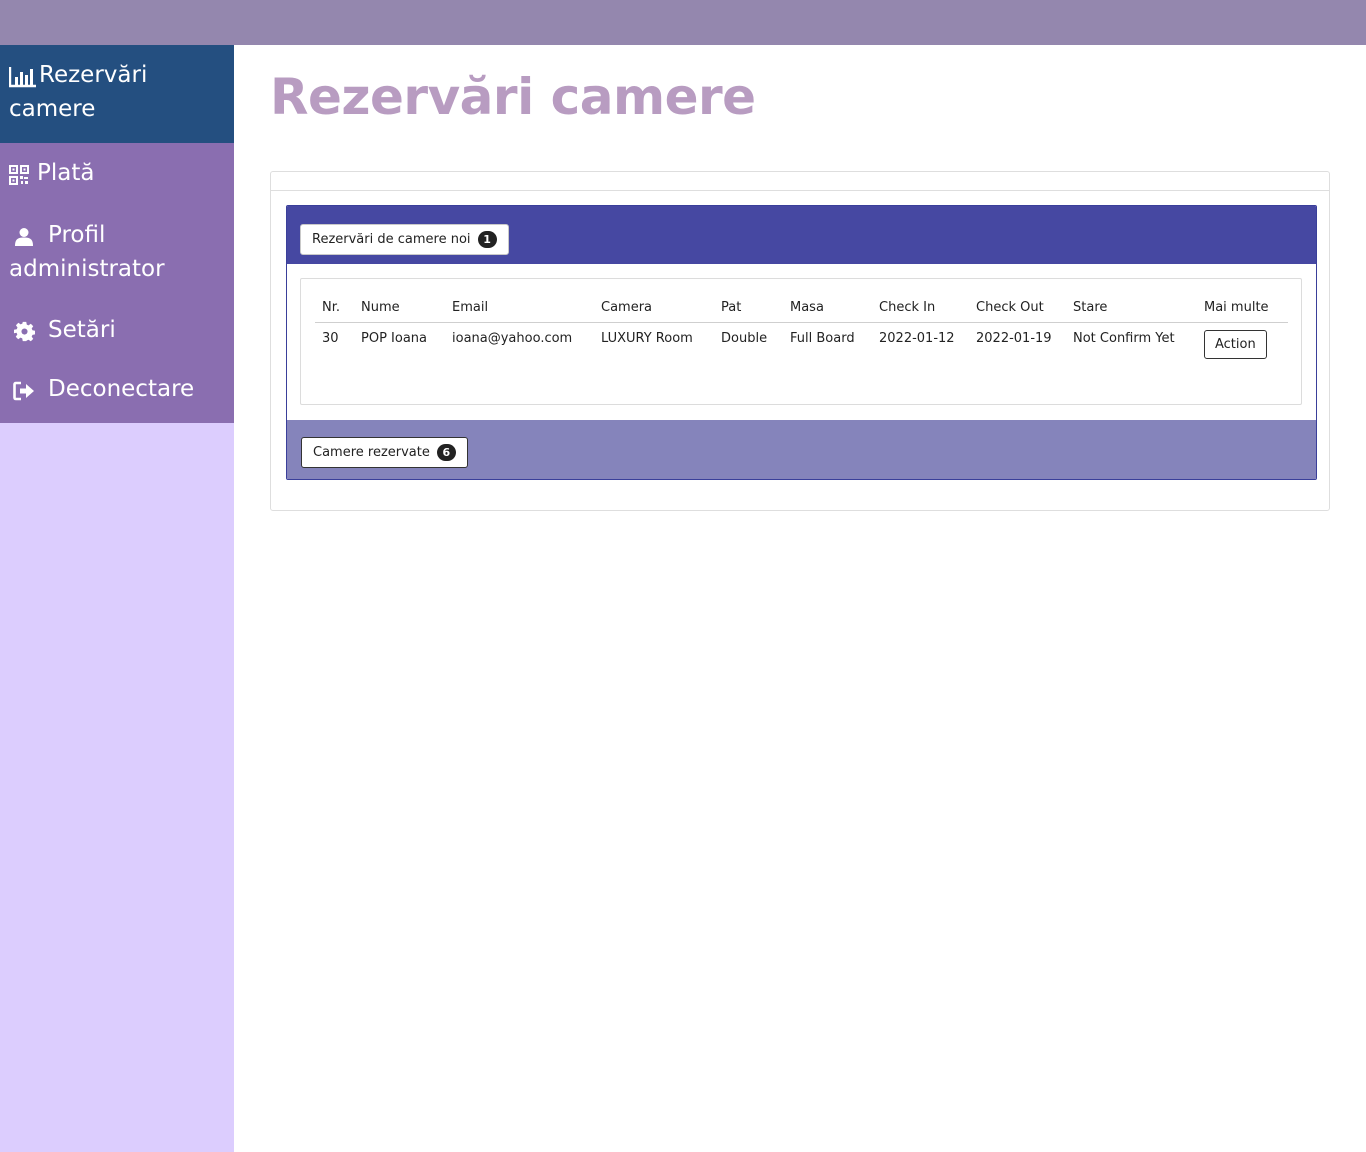 This screenshot has width=1366, height=1152. Describe the element at coordinates (446, 452) in the screenshot. I see `booked-rooms-count-badge: 6` at that location.